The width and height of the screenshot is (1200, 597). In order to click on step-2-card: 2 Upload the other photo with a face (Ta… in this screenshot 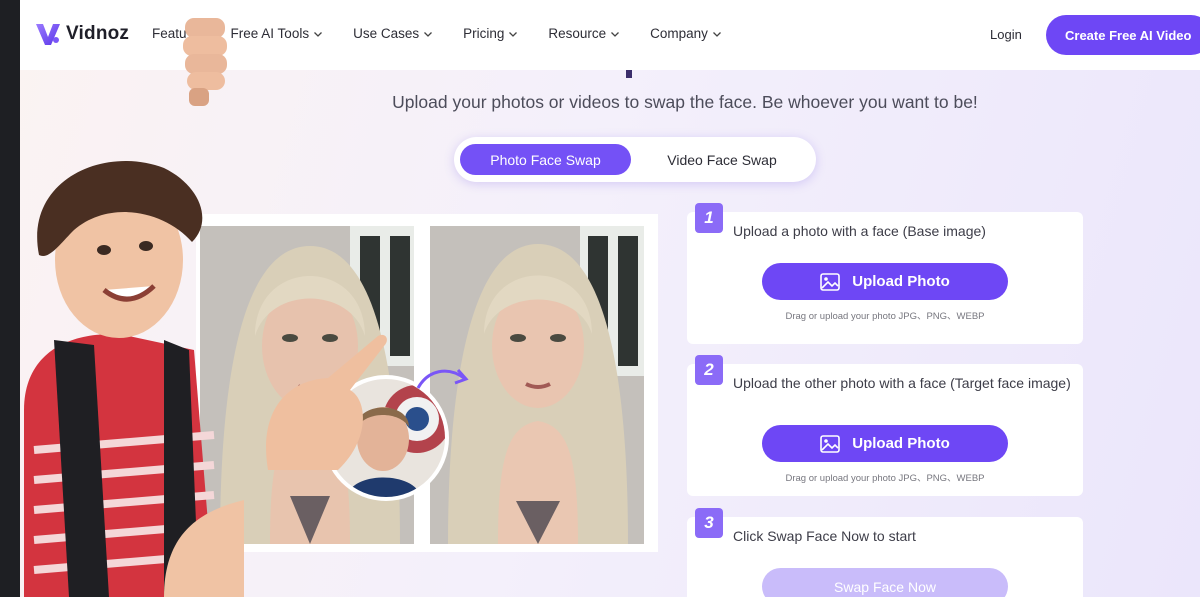, I will do `click(885, 425)`.